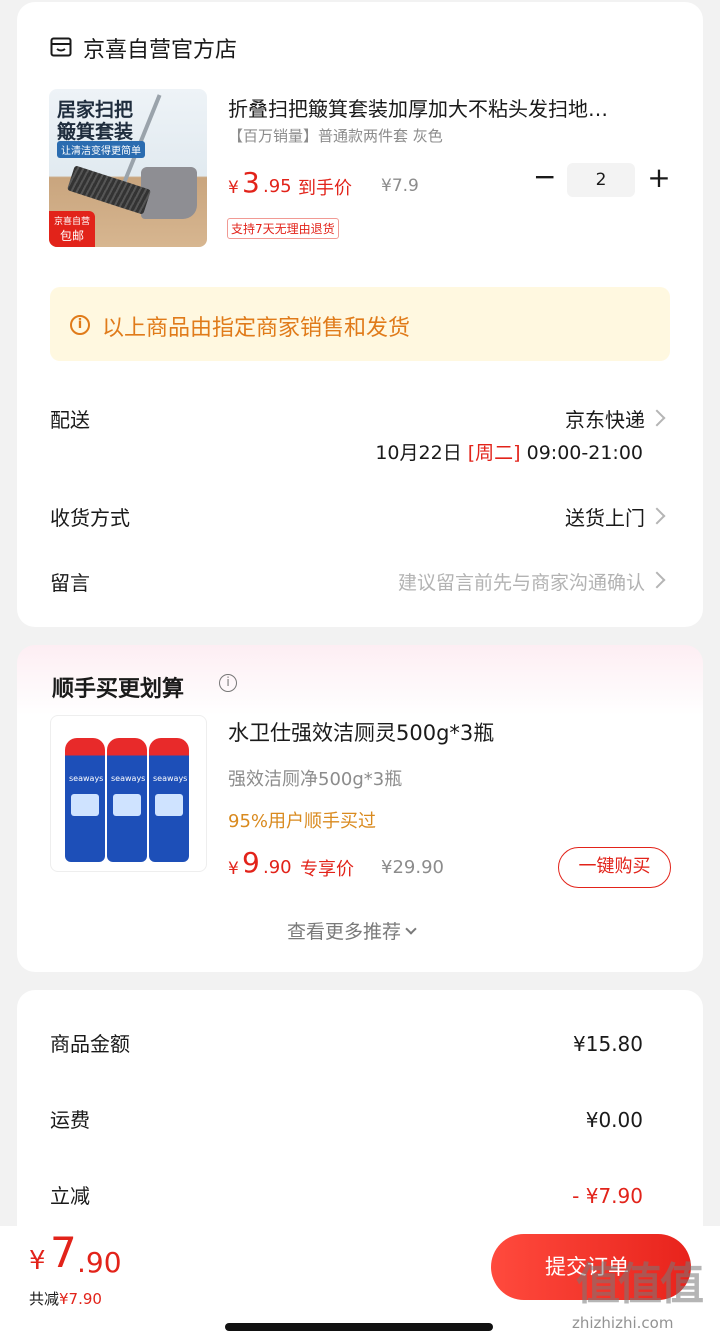 The image size is (720, 1341). What do you see at coordinates (251, 182) in the screenshot?
I see `price-integer: 3` at bounding box center [251, 182].